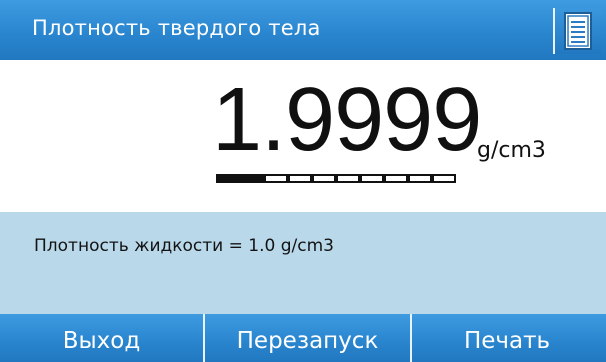  I want to click on exit-button: Выход, so click(102, 338).